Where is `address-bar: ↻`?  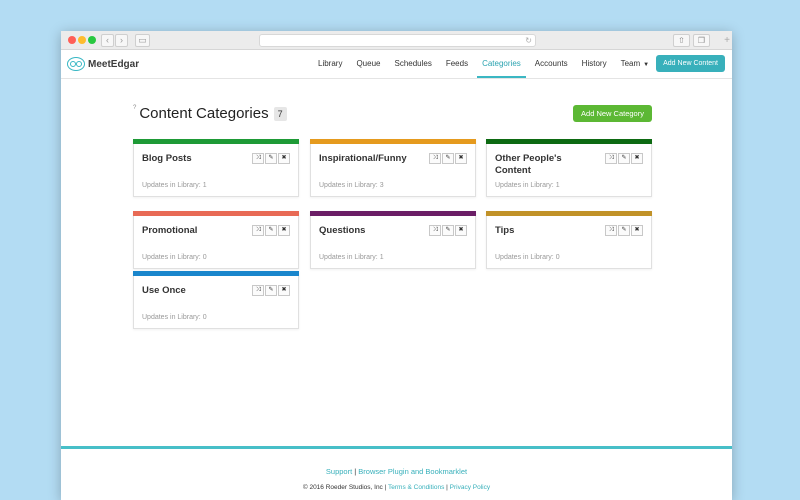
address-bar: ↻ is located at coordinates (397, 40).